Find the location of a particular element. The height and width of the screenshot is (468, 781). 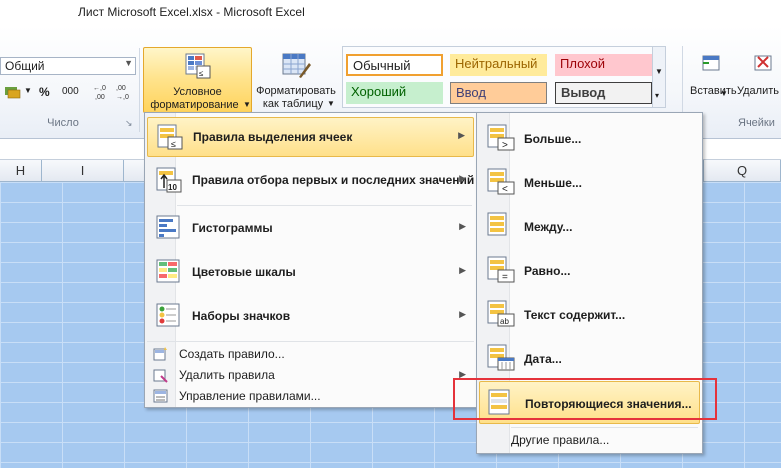

delete-label: Удалить is located at coordinates (758, 91).